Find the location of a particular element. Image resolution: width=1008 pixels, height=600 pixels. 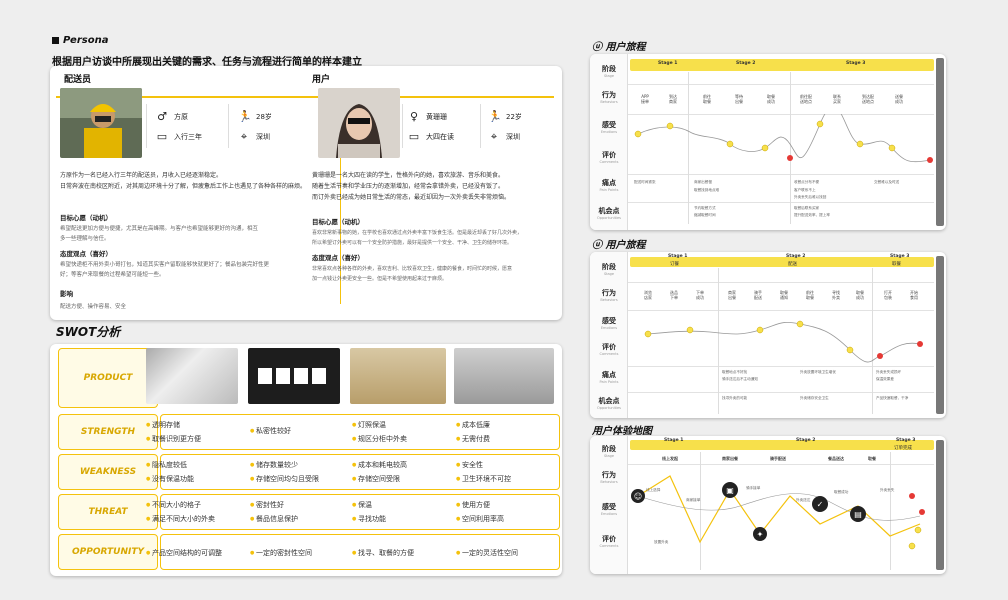

courier-influence: 配送方便、操作容易、安全 is located at coordinates (93, 307).